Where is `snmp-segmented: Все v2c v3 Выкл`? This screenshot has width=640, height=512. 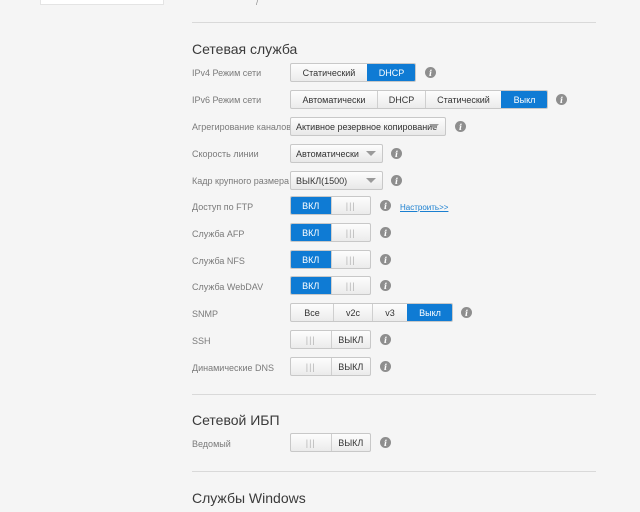
snmp-segmented: Все v2c v3 Выкл is located at coordinates (371, 312).